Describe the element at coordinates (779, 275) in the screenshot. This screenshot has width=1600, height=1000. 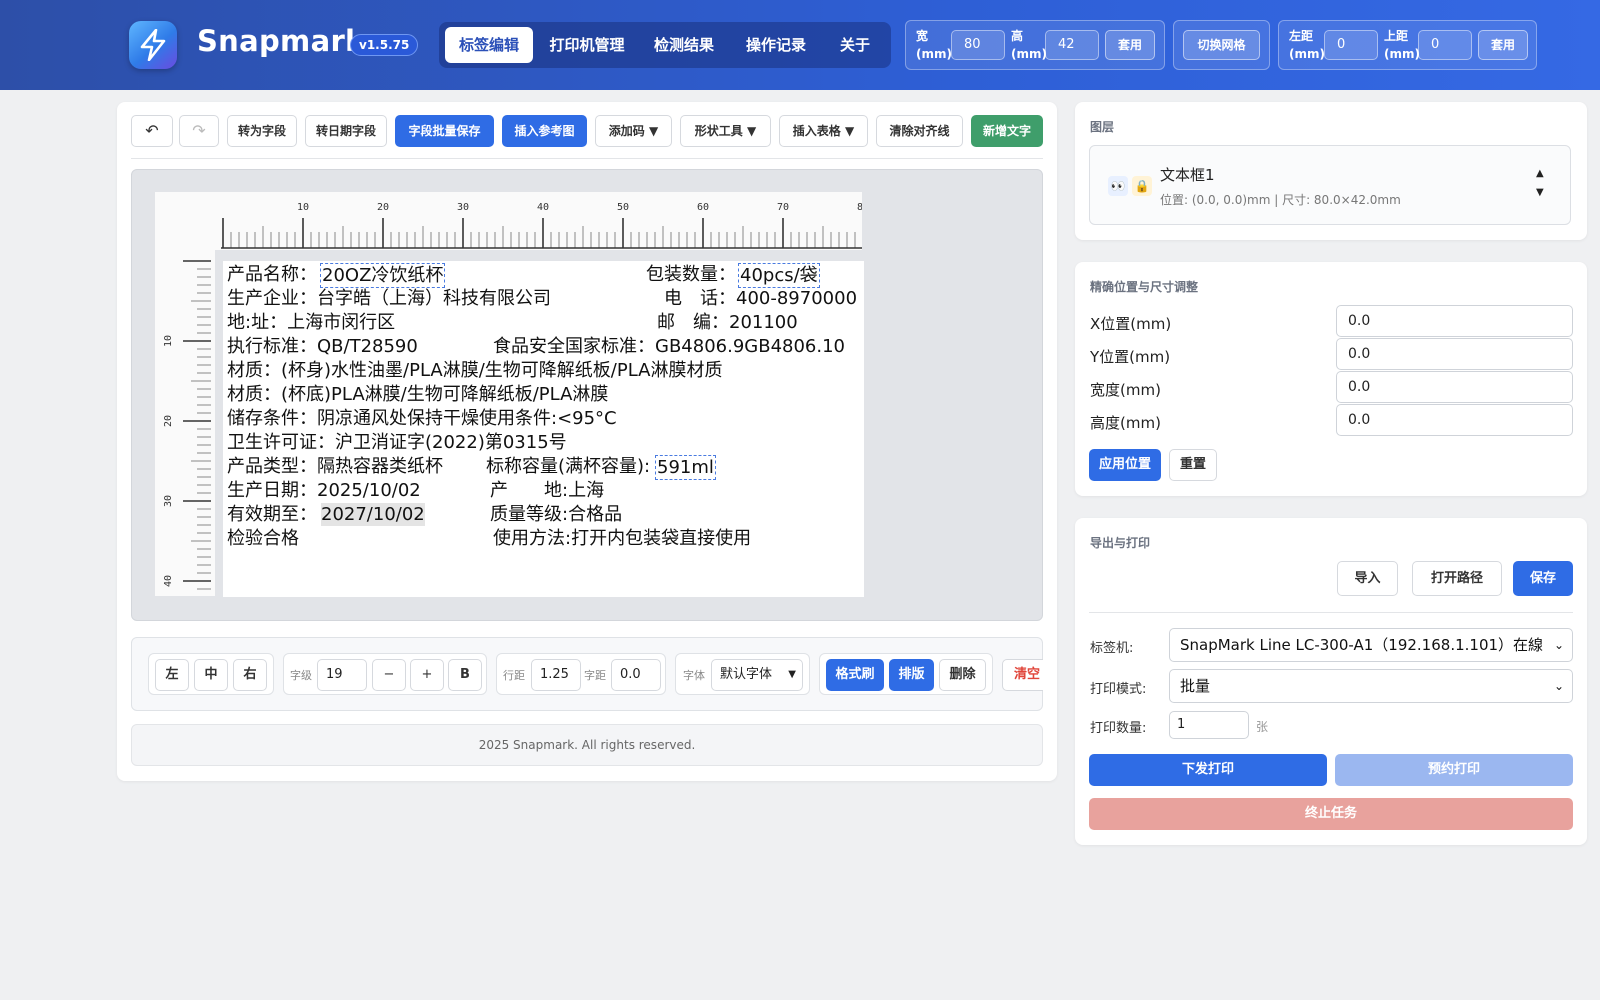
I see `package-qty-field: 40pcs/袋` at that location.